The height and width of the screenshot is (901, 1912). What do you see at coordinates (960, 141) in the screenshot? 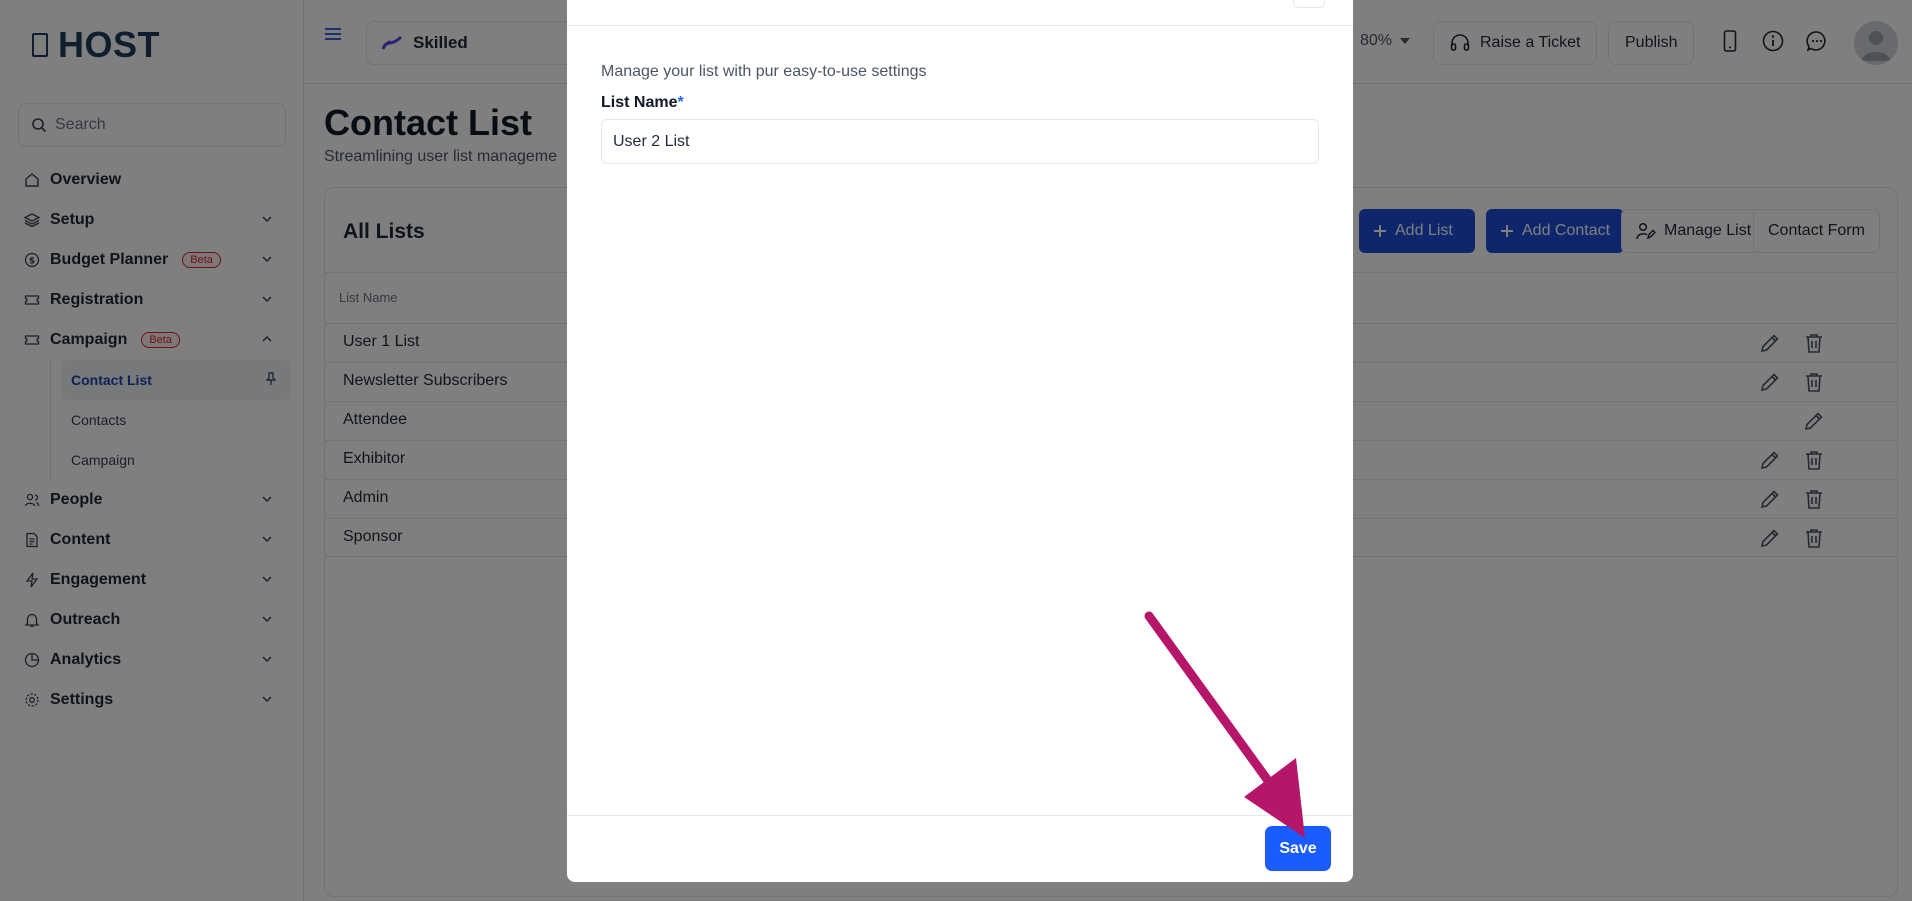
I see `list-name-input` at bounding box center [960, 141].